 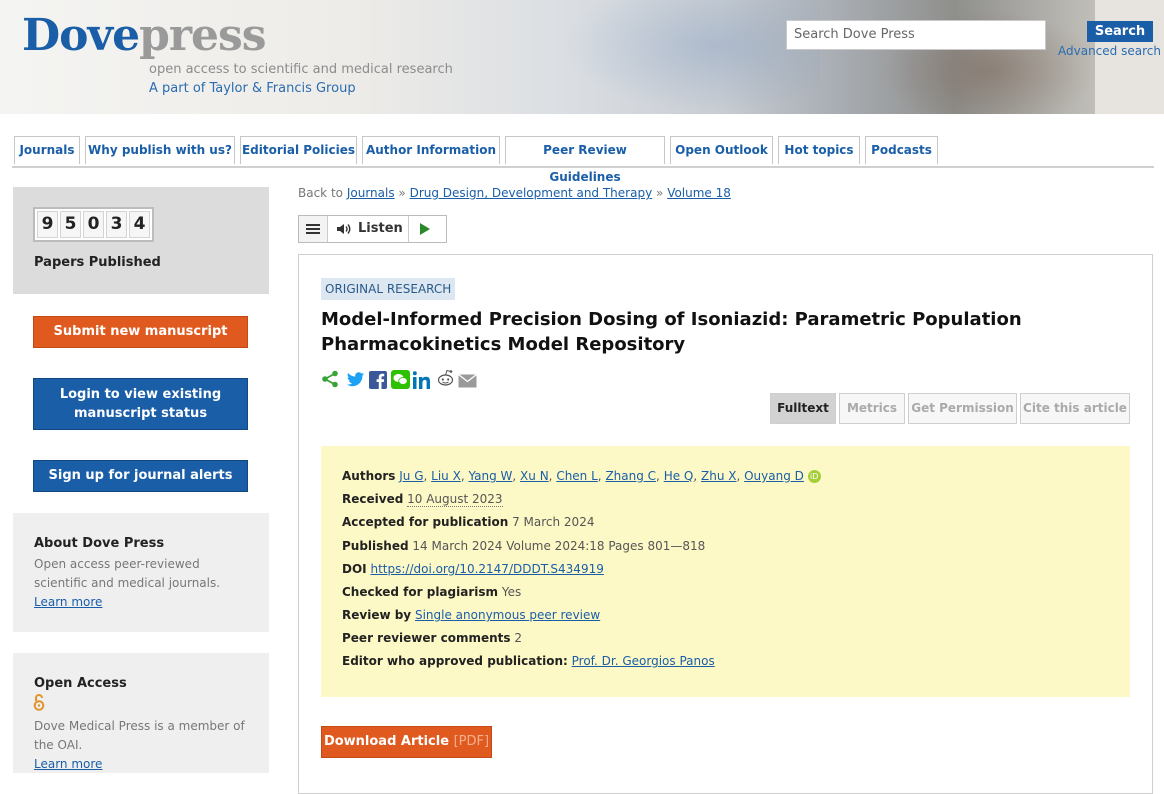 What do you see at coordinates (313, 229) in the screenshot?
I see `menu-icon` at bounding box center [313, 229].